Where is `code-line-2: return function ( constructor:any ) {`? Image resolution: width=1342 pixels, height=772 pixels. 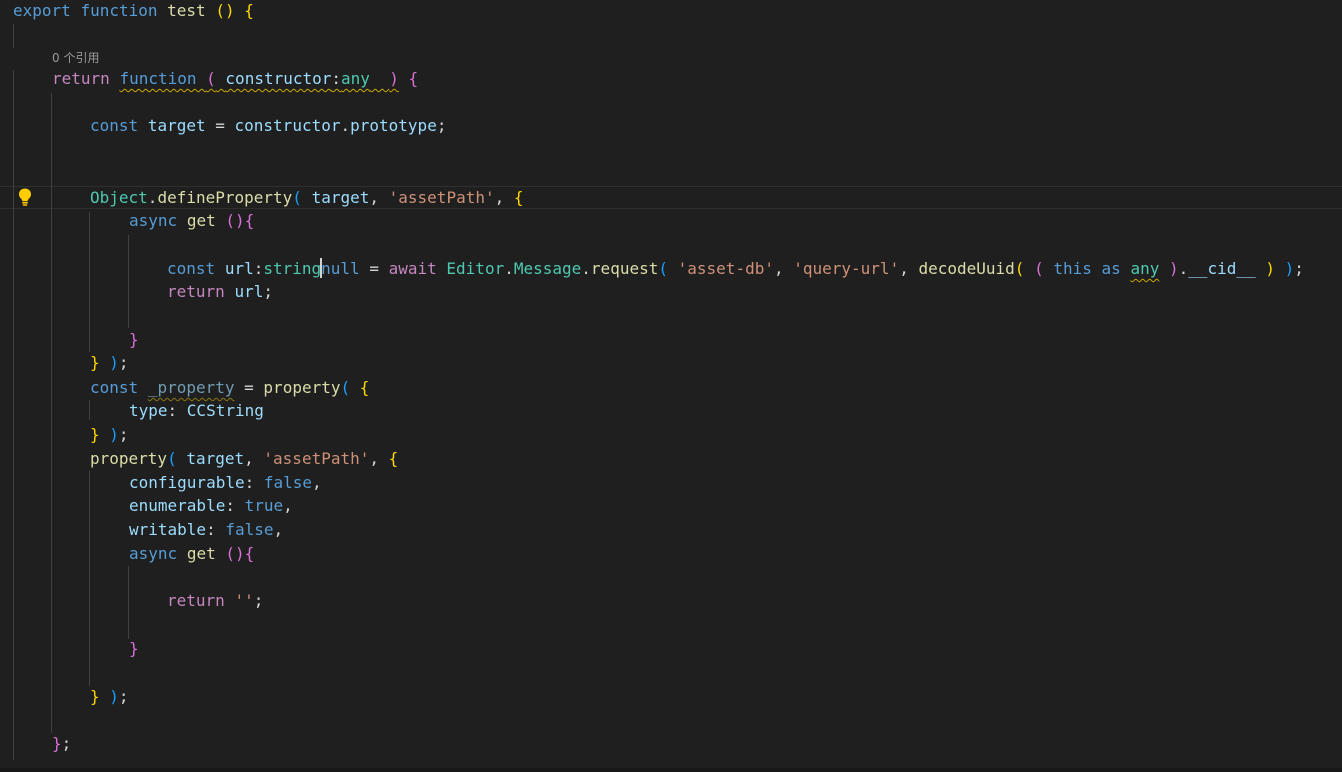
code-line-2: return function ( constructor:any ) { is located at coordinates (235, 79).